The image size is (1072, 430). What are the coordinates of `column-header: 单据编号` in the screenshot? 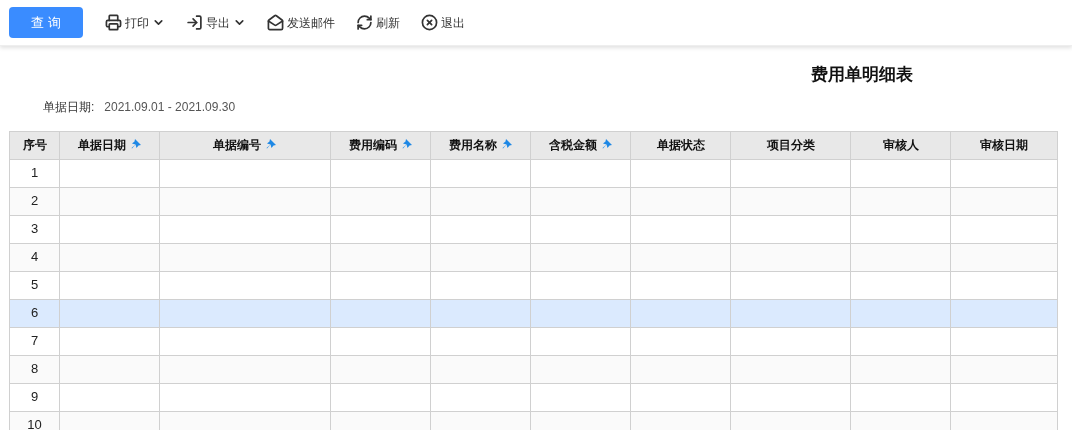 It's located at (245, 145).